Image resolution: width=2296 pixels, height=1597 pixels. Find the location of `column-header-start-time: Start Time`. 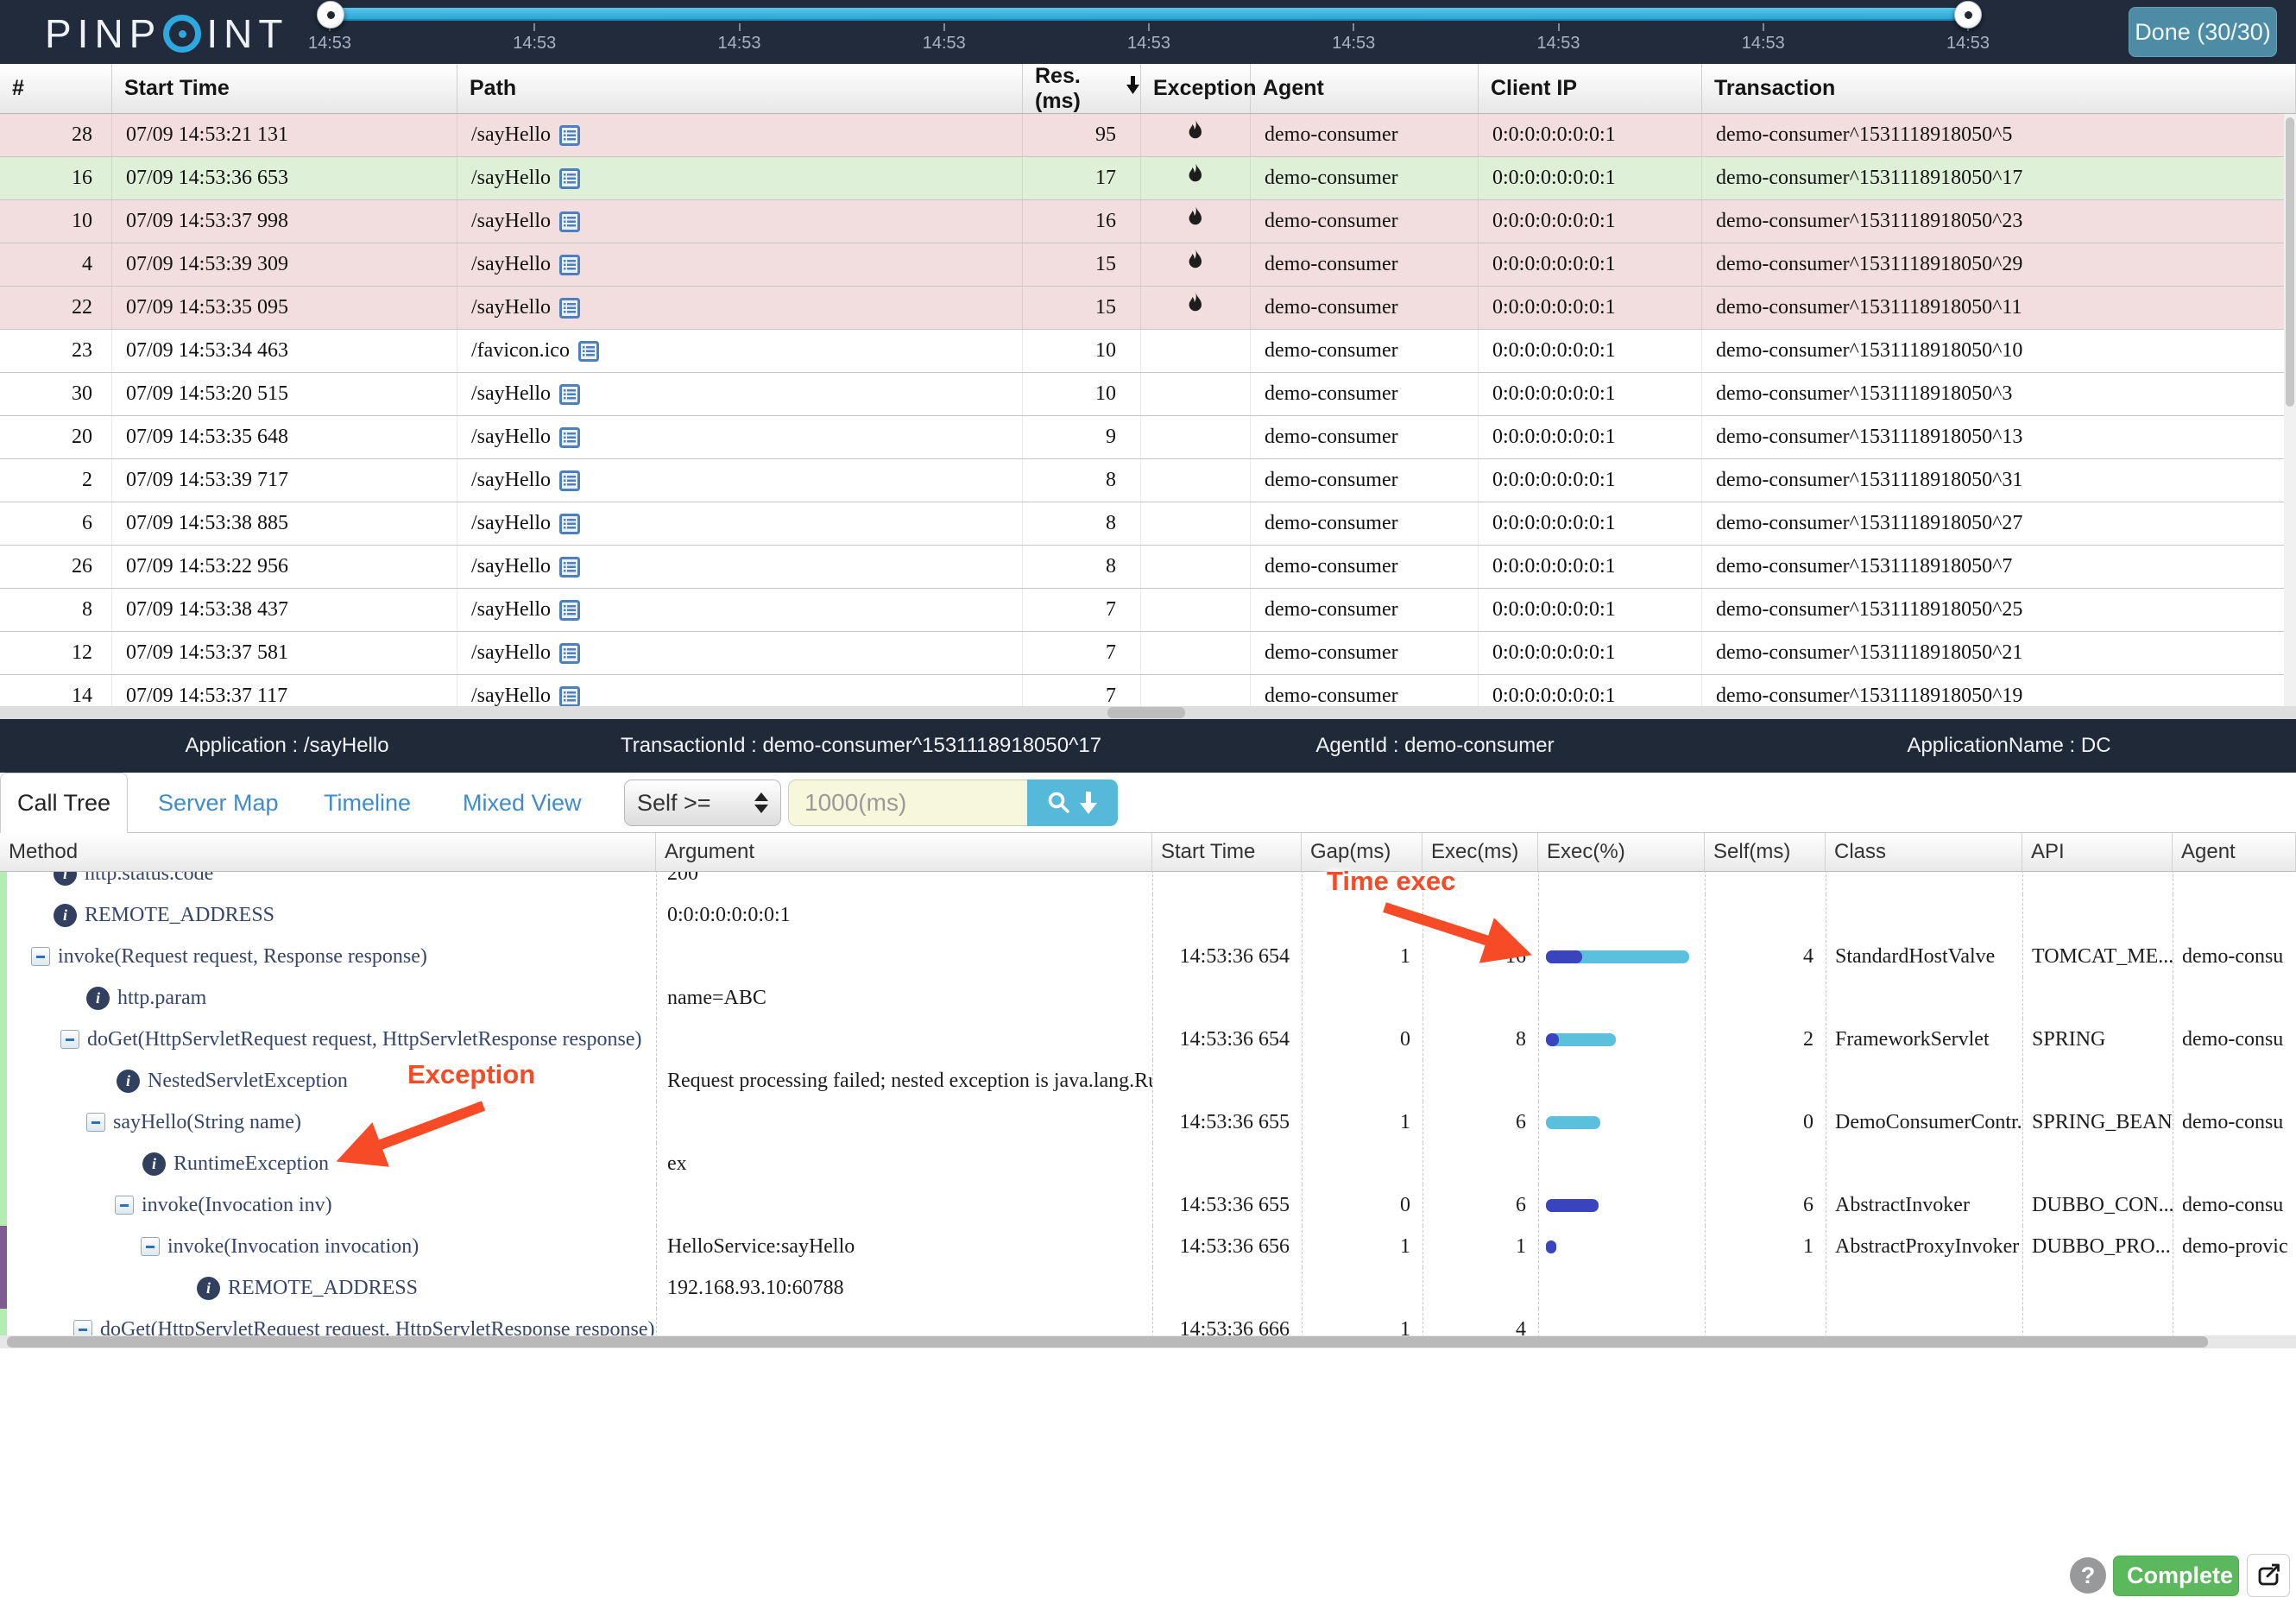

column-header-start-time: Start Time is located at coordinates (284, 88).